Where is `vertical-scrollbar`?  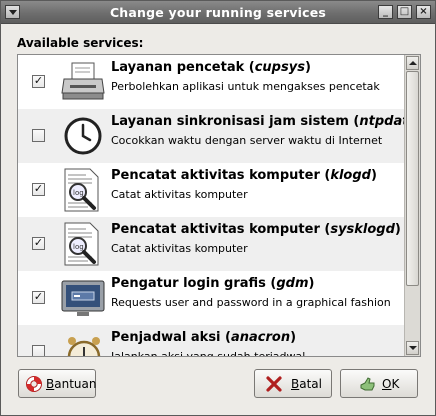 vertical-scrollbar is located at coordinates (412, 205).